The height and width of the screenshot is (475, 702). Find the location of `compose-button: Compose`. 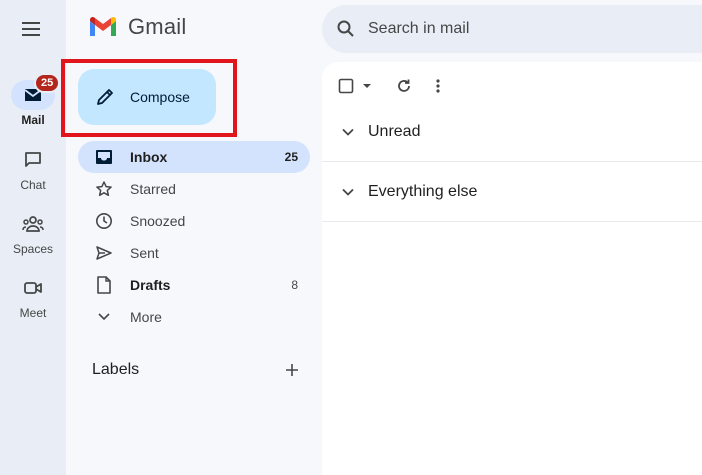

compose-button: Compose is located at coordinates (147, 97).